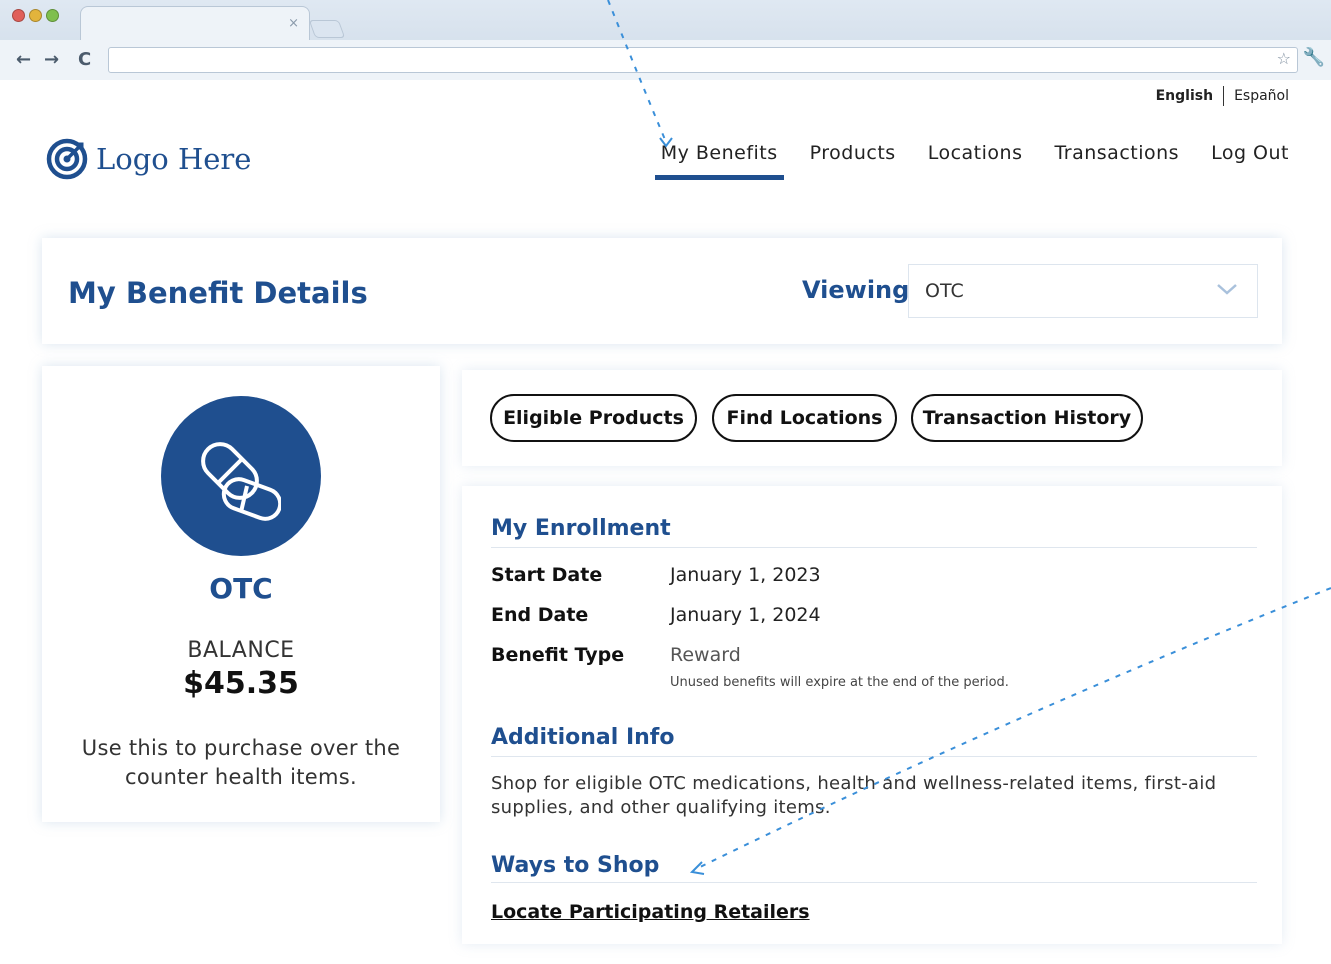 The image size is (1331, 964). I want to click on nav-log-out: Log Out, so click(1250, 159).